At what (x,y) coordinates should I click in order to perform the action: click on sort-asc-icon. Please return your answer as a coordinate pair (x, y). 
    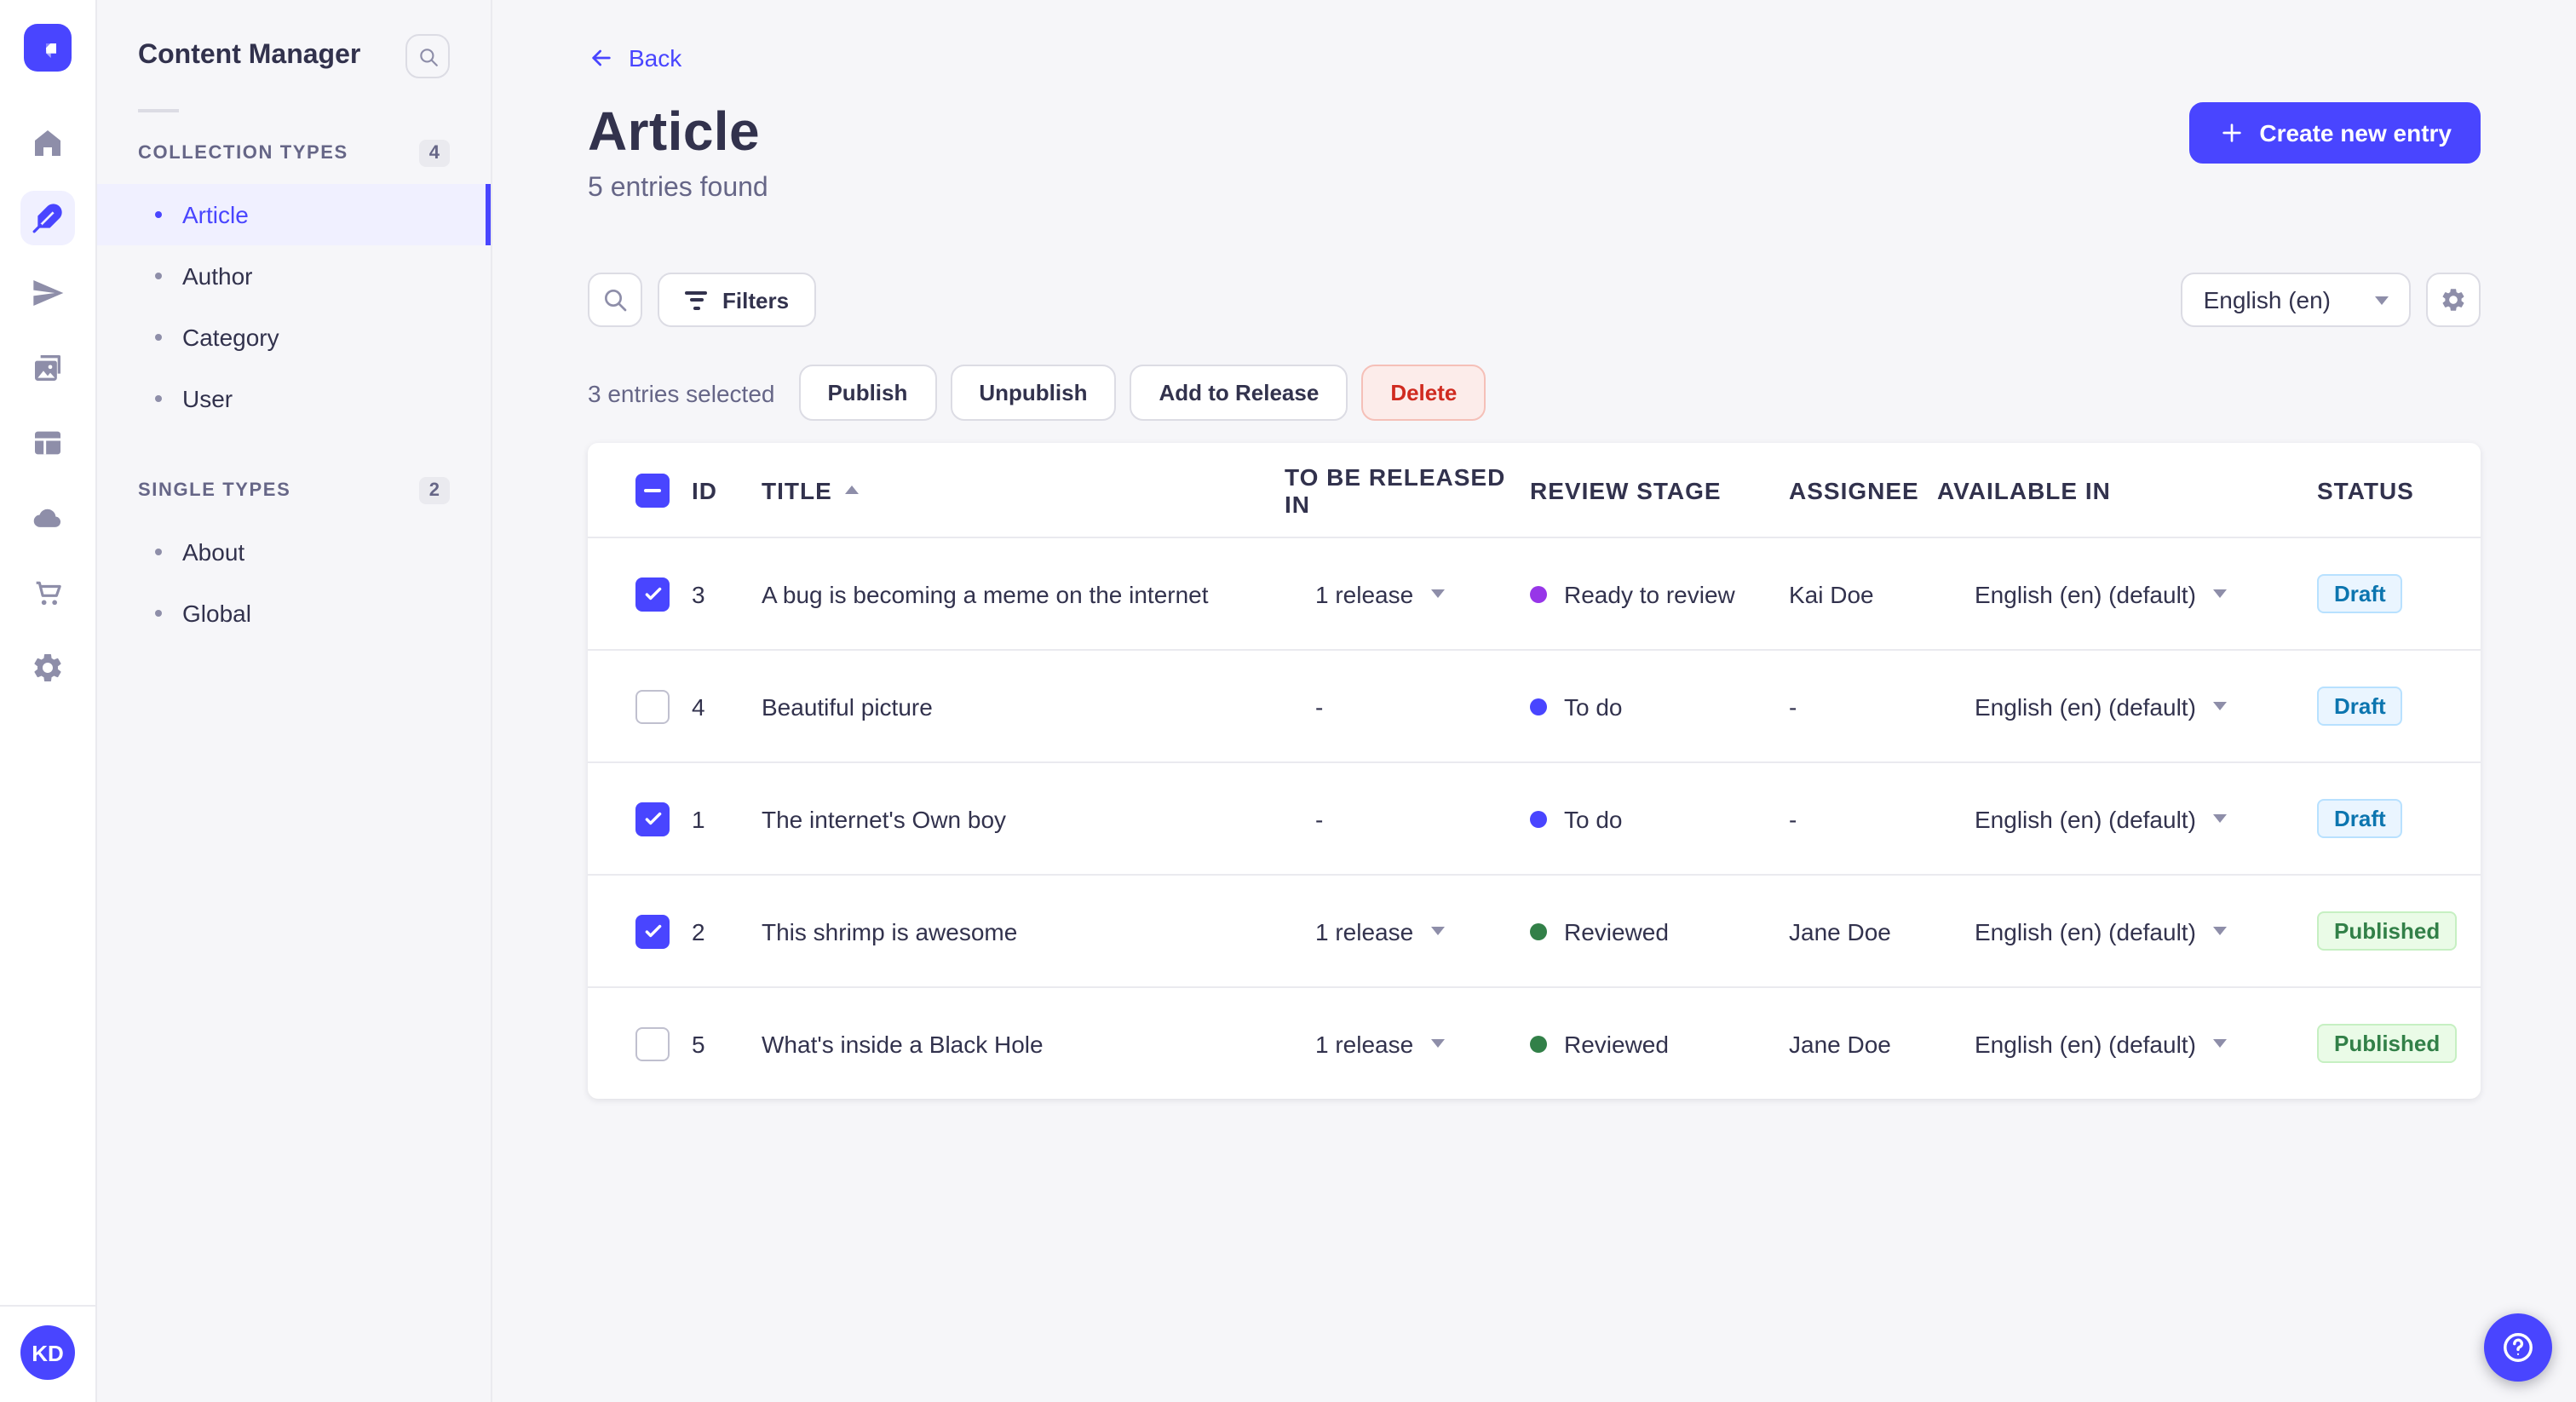
    Looking at the image, I should click on (853, 490).